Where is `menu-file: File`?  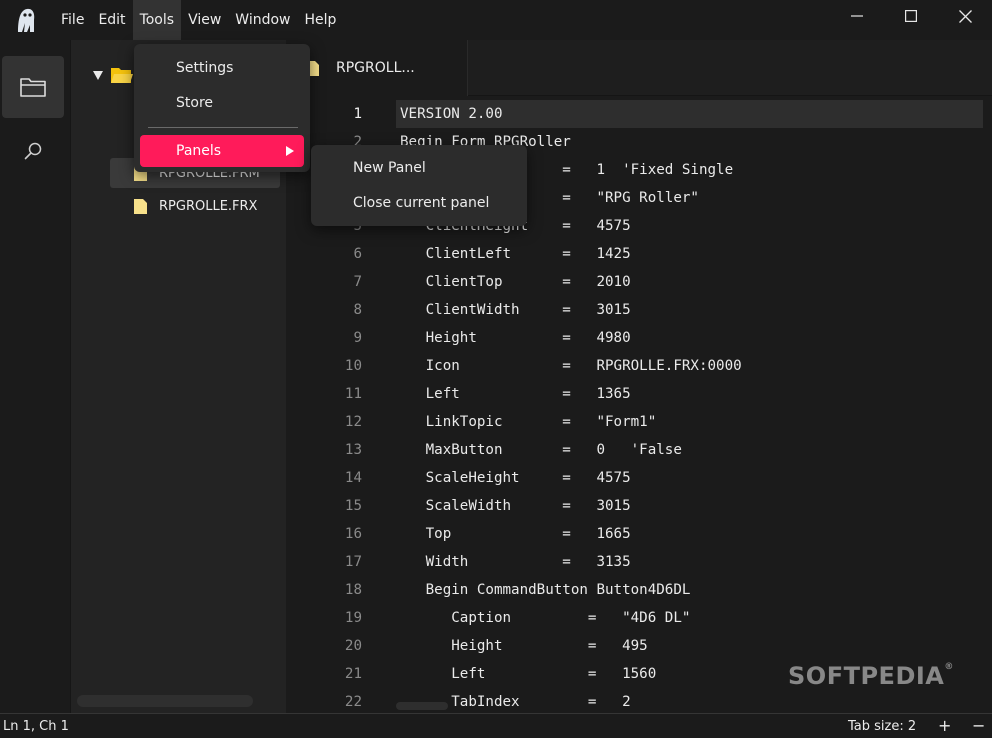 menu-file: File is located at coordinates (72, 20).